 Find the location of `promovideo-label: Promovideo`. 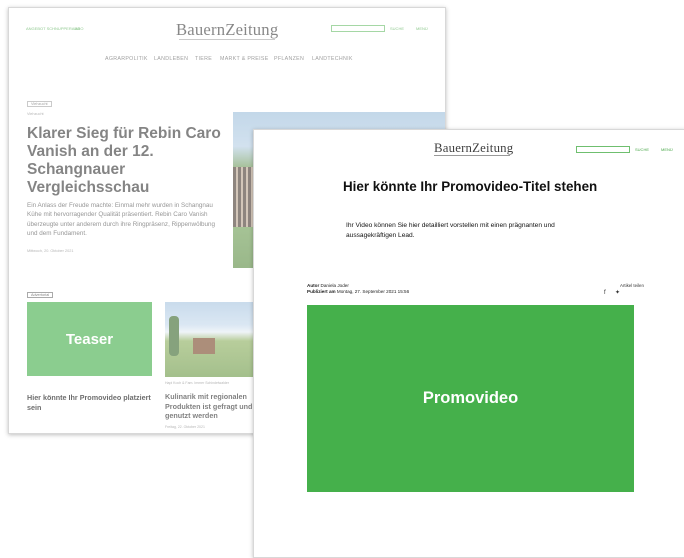

promovideo-label: Promovideo is located at coordinates (470, 398).